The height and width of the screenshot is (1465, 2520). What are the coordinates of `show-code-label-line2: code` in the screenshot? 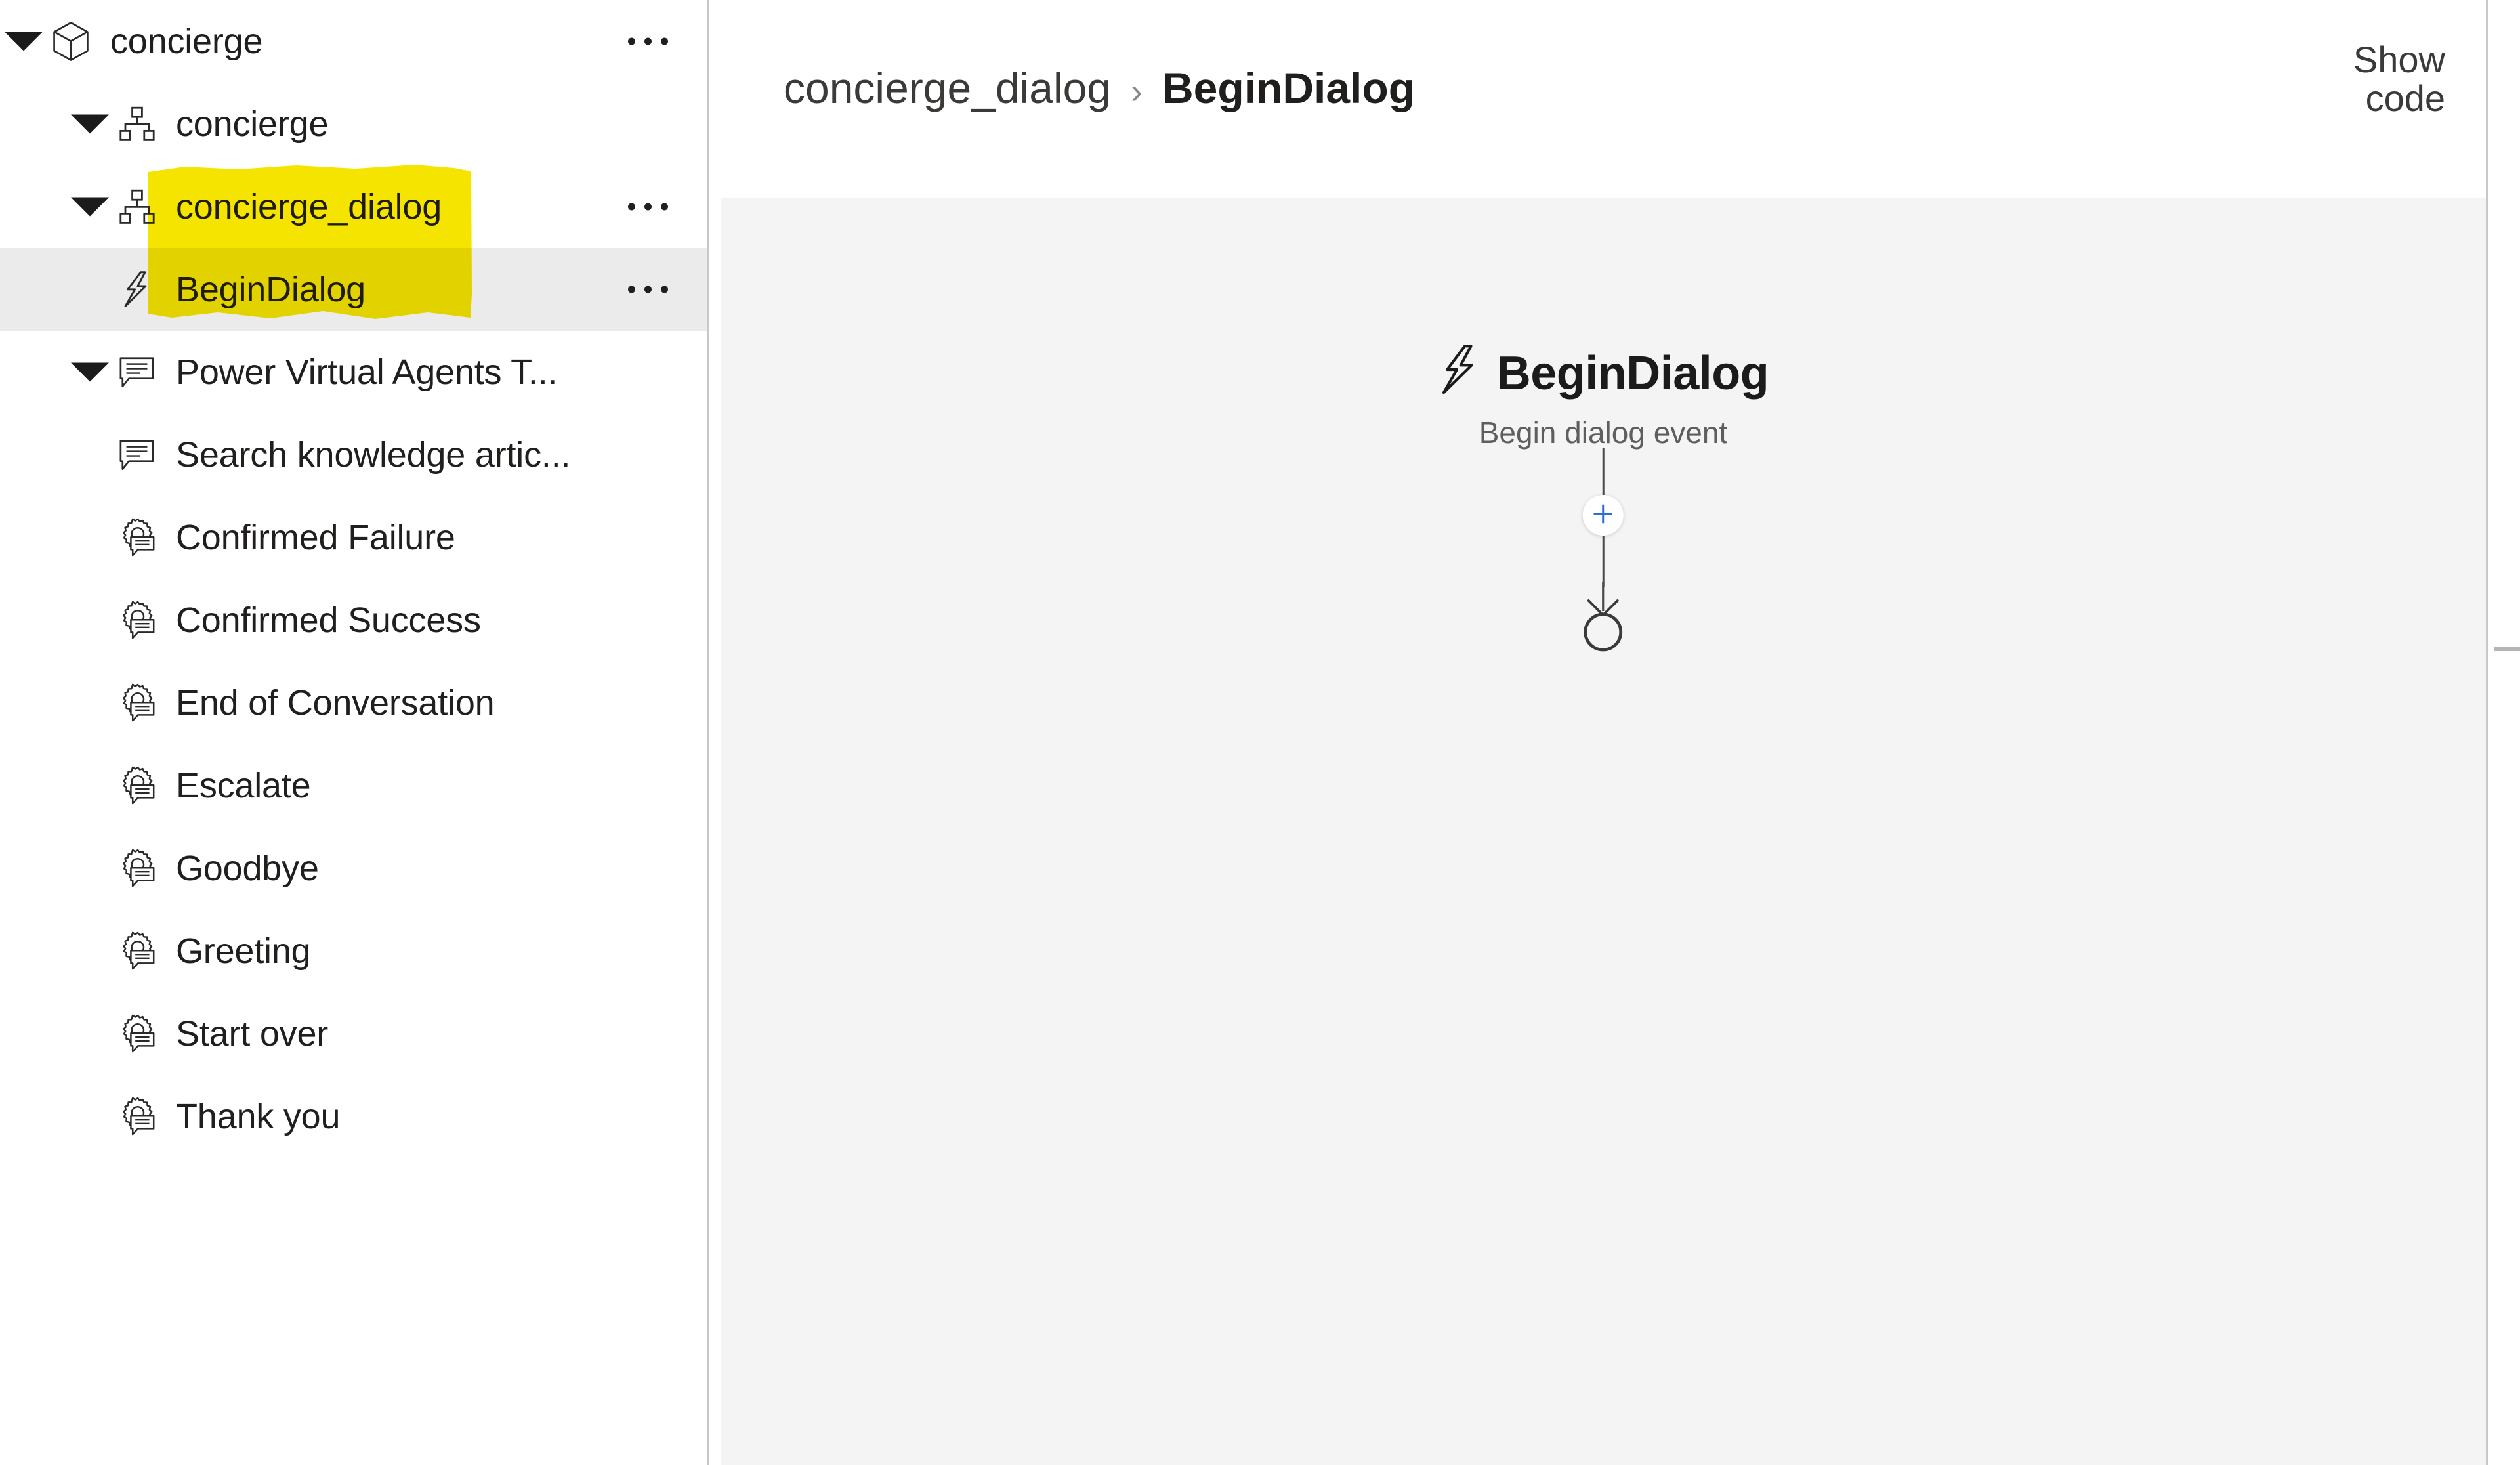 It's located at (2405, 98).